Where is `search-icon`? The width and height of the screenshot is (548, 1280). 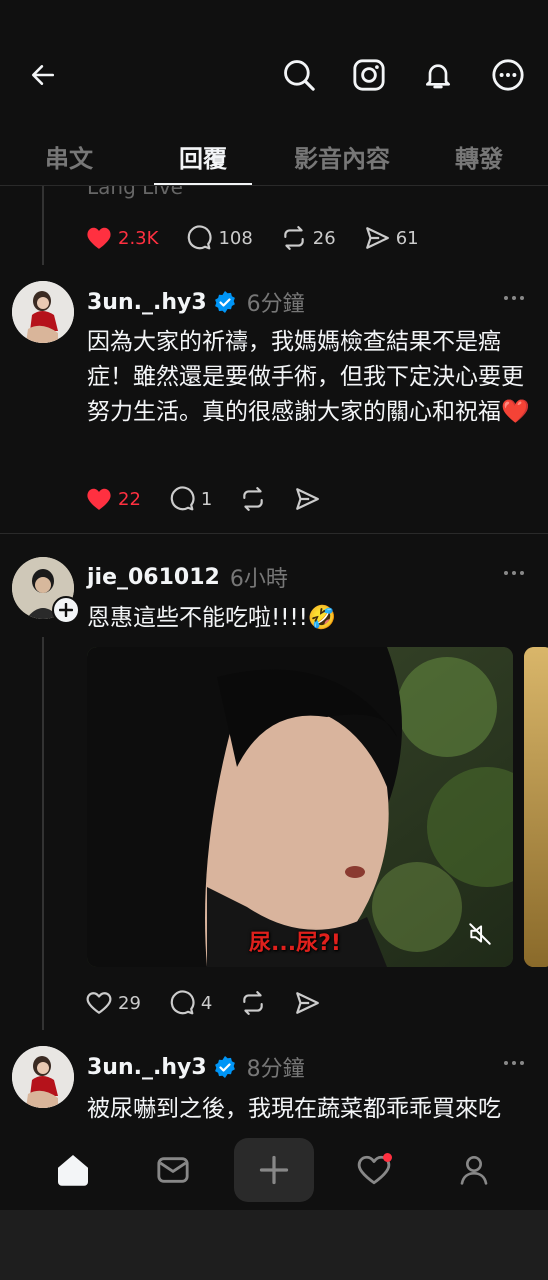 search-icon is located at coordinates (299, 75).